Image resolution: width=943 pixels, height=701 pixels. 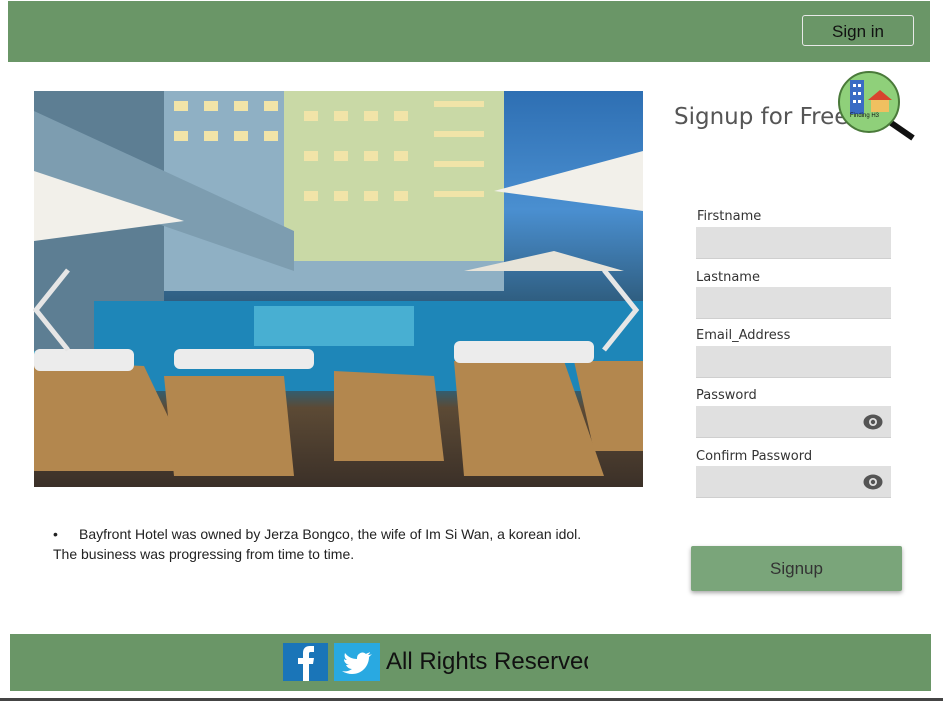 What do you see at coordinates (728, 277) in the screenshot?
I see `lastname-label: Lastname` at bounding box center [728, 277].